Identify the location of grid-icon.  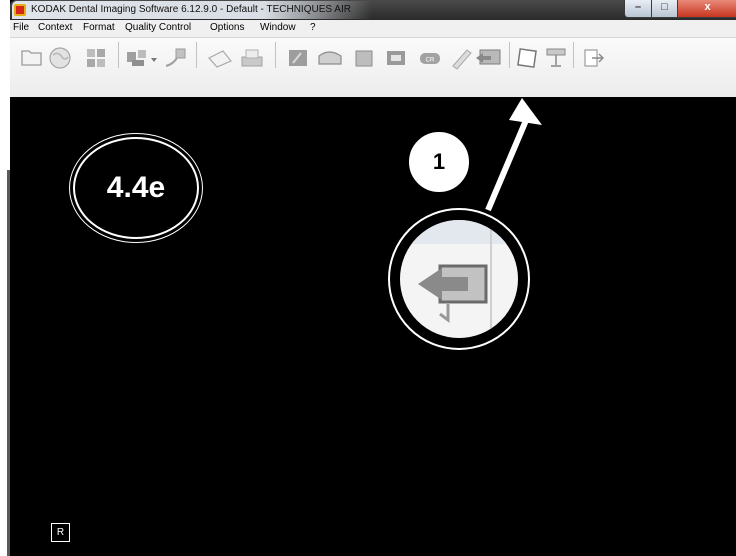
(96, 58).